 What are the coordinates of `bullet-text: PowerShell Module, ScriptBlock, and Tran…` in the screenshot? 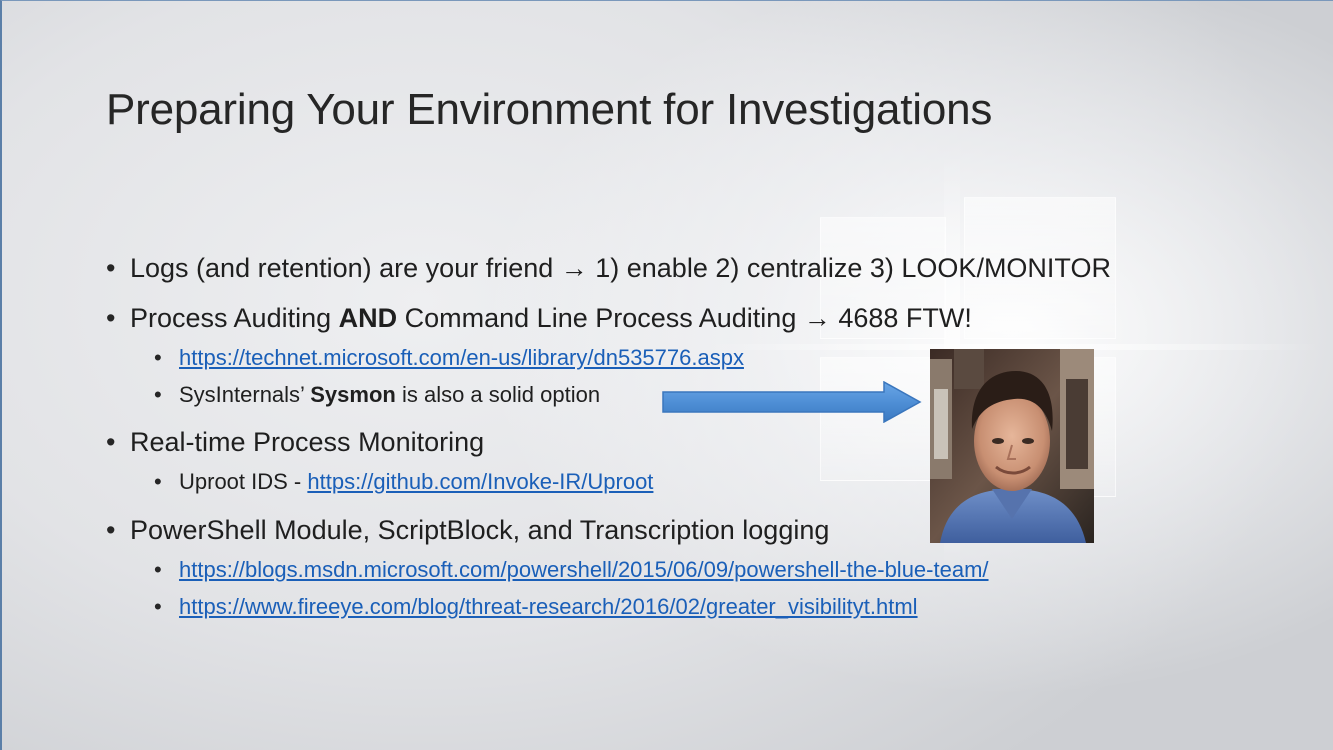 It's located at (480, 530).